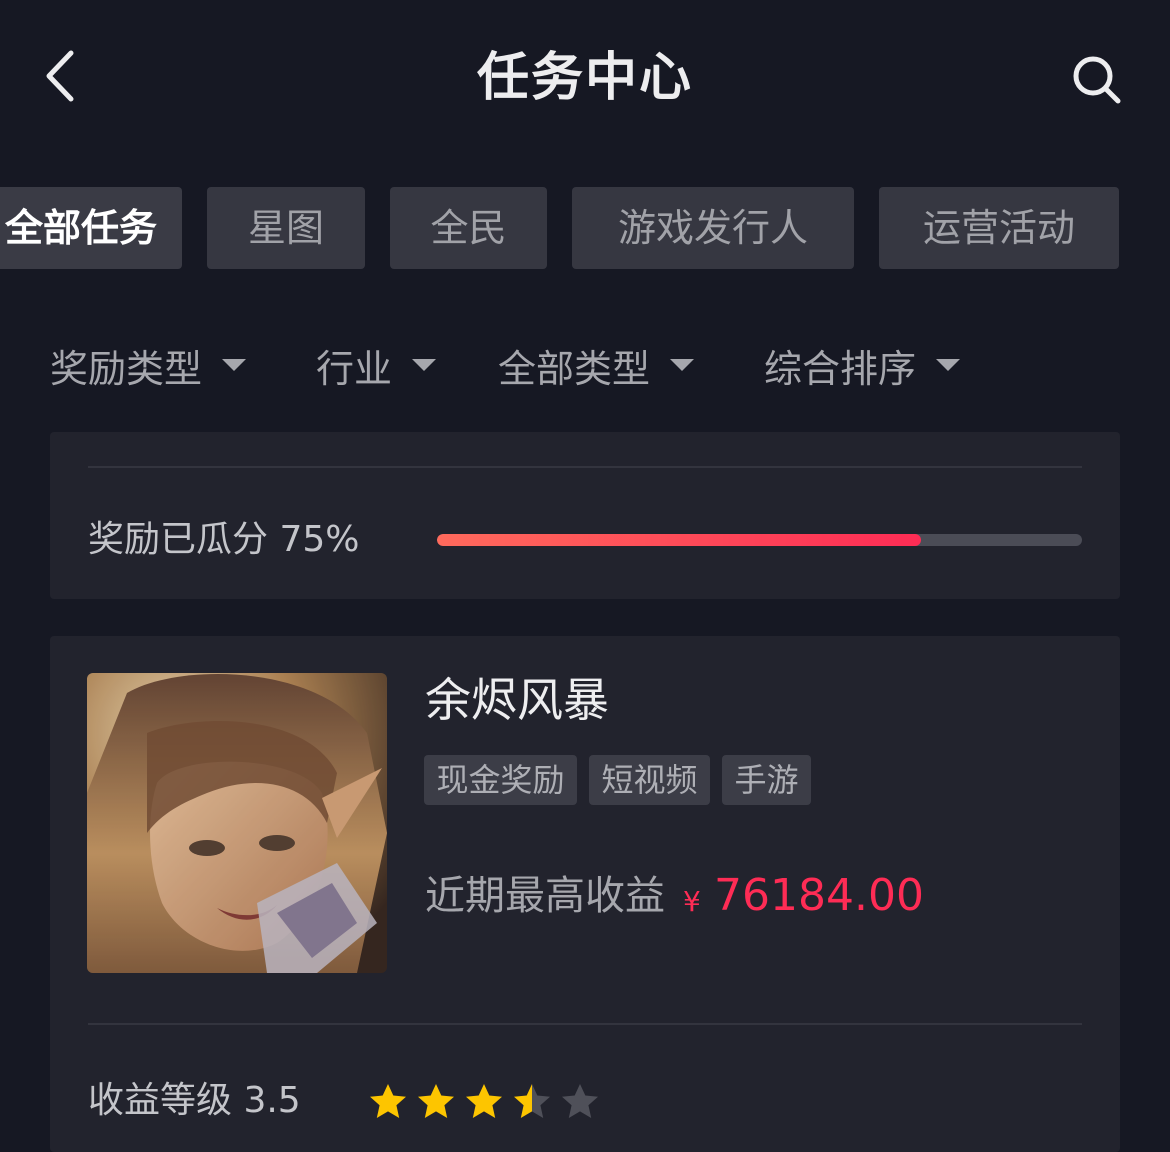 This screenshot has width=1170, height=1152. Describe the element at coordinates (574, 368) in the screenshot. I see `filter-label: 全部类型` at that location.